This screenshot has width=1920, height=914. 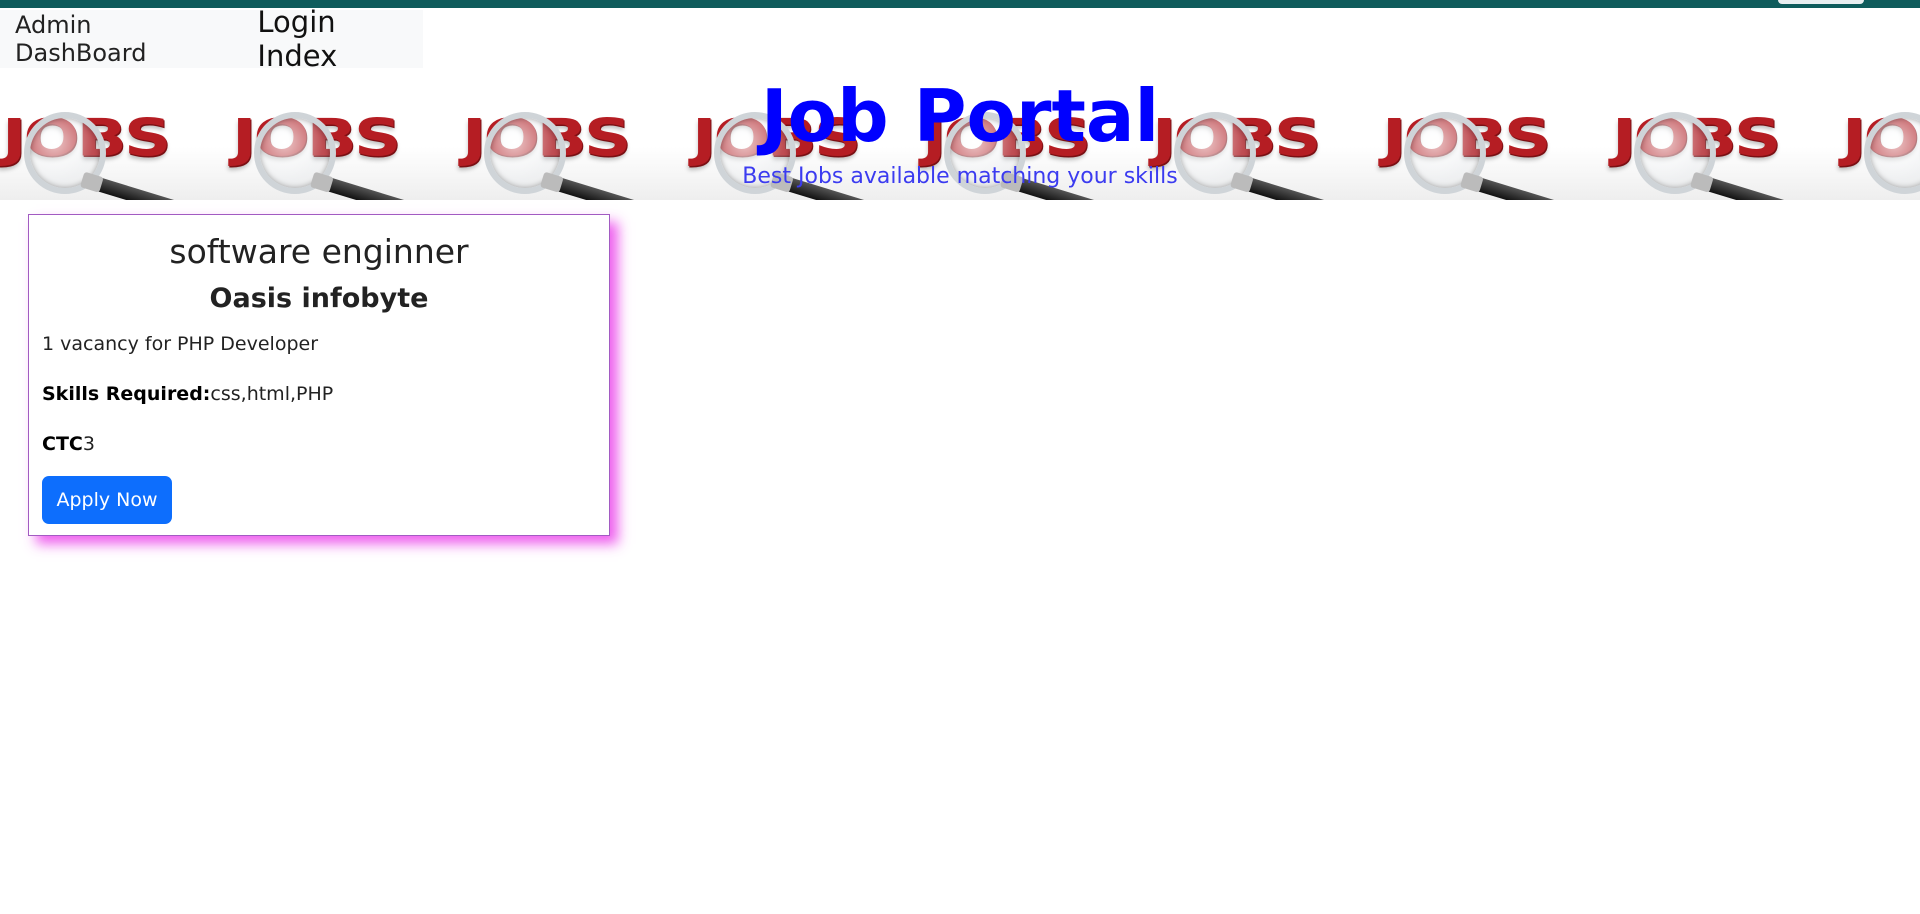 What do you see at coordinates (319, 251) in the screenshot?
I see `job-title: software enginner` at bounding box center [319, 251].